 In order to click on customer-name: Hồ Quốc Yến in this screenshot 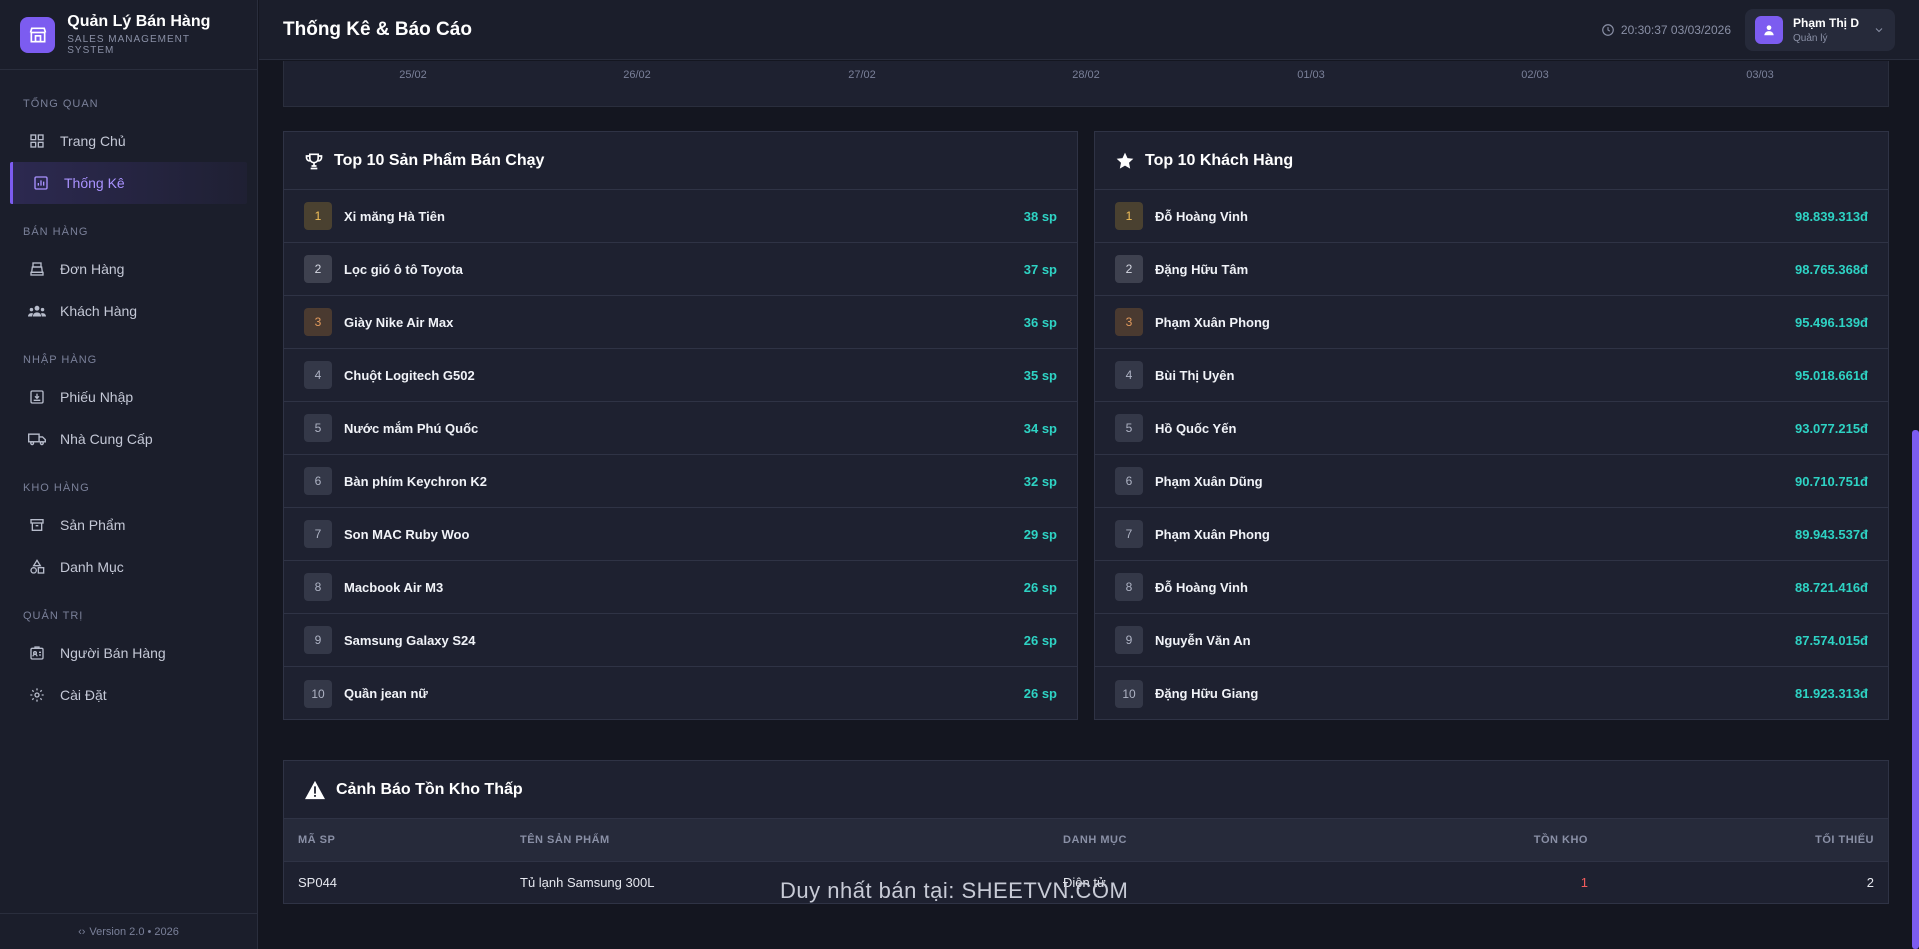, I will do `click(1196, 428)`.